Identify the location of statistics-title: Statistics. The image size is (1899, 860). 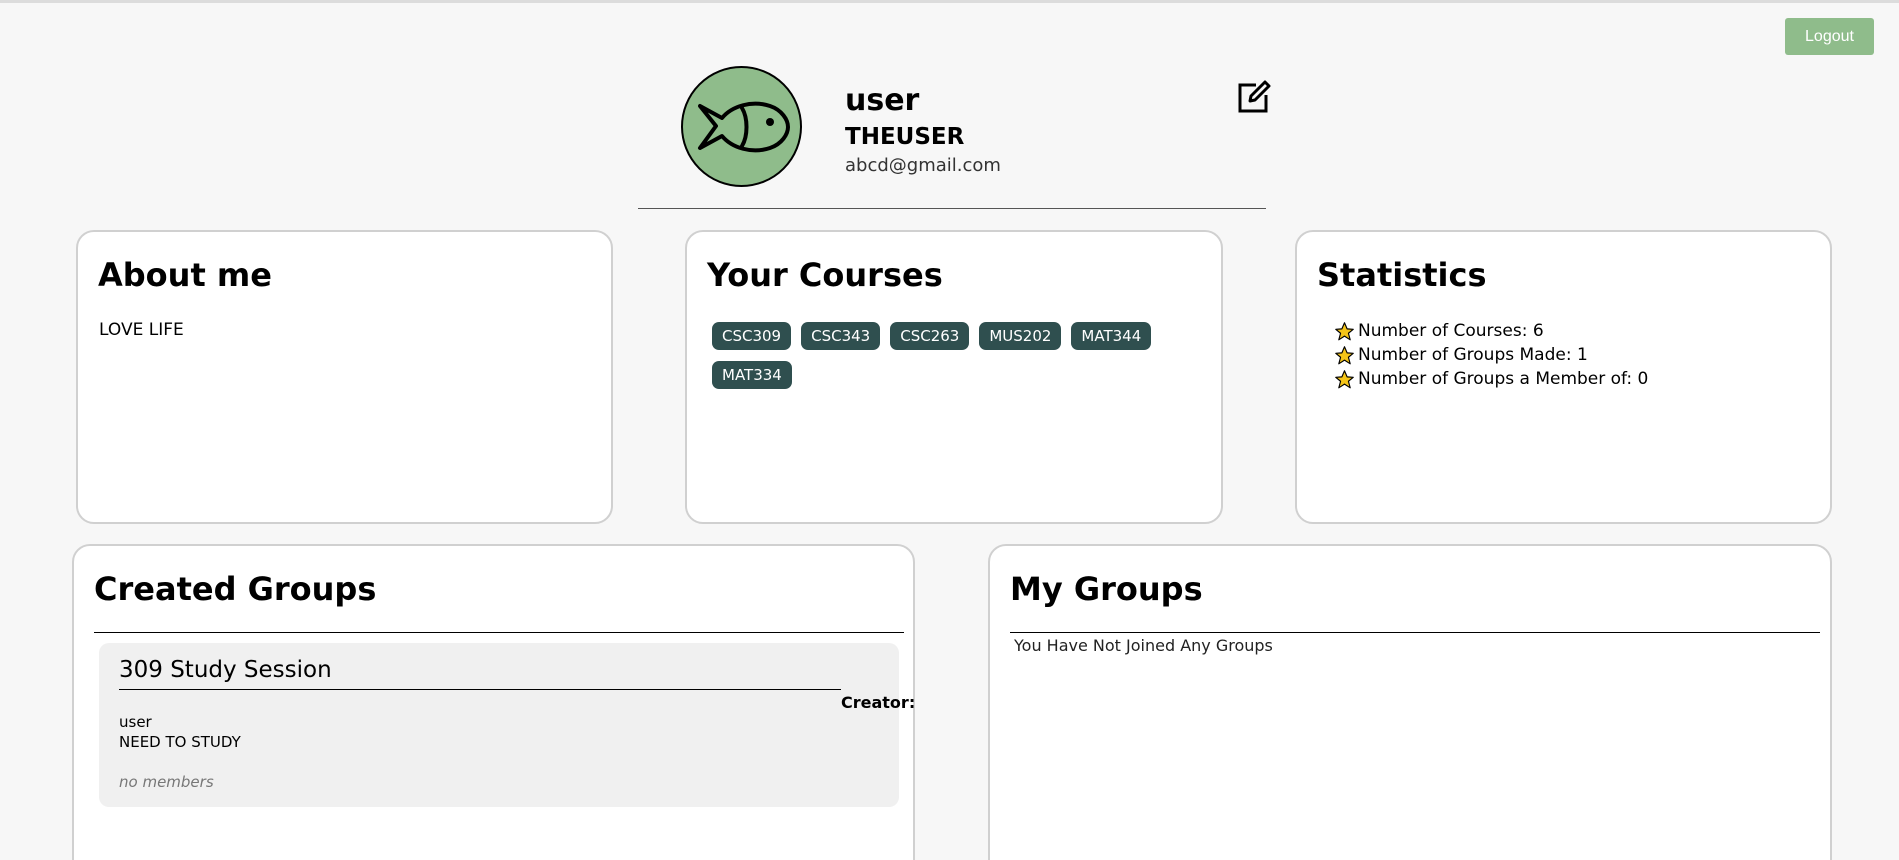
(1402, 275).